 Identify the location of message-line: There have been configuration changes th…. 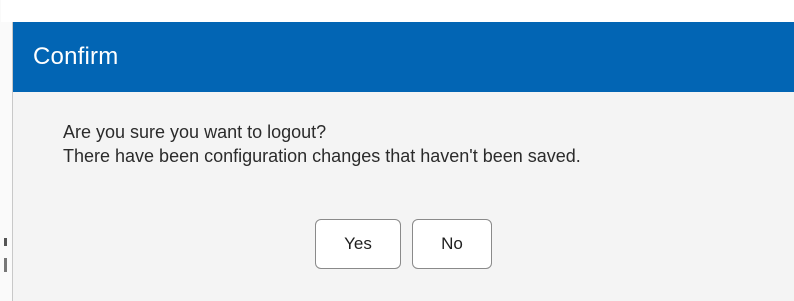
(322, 156).